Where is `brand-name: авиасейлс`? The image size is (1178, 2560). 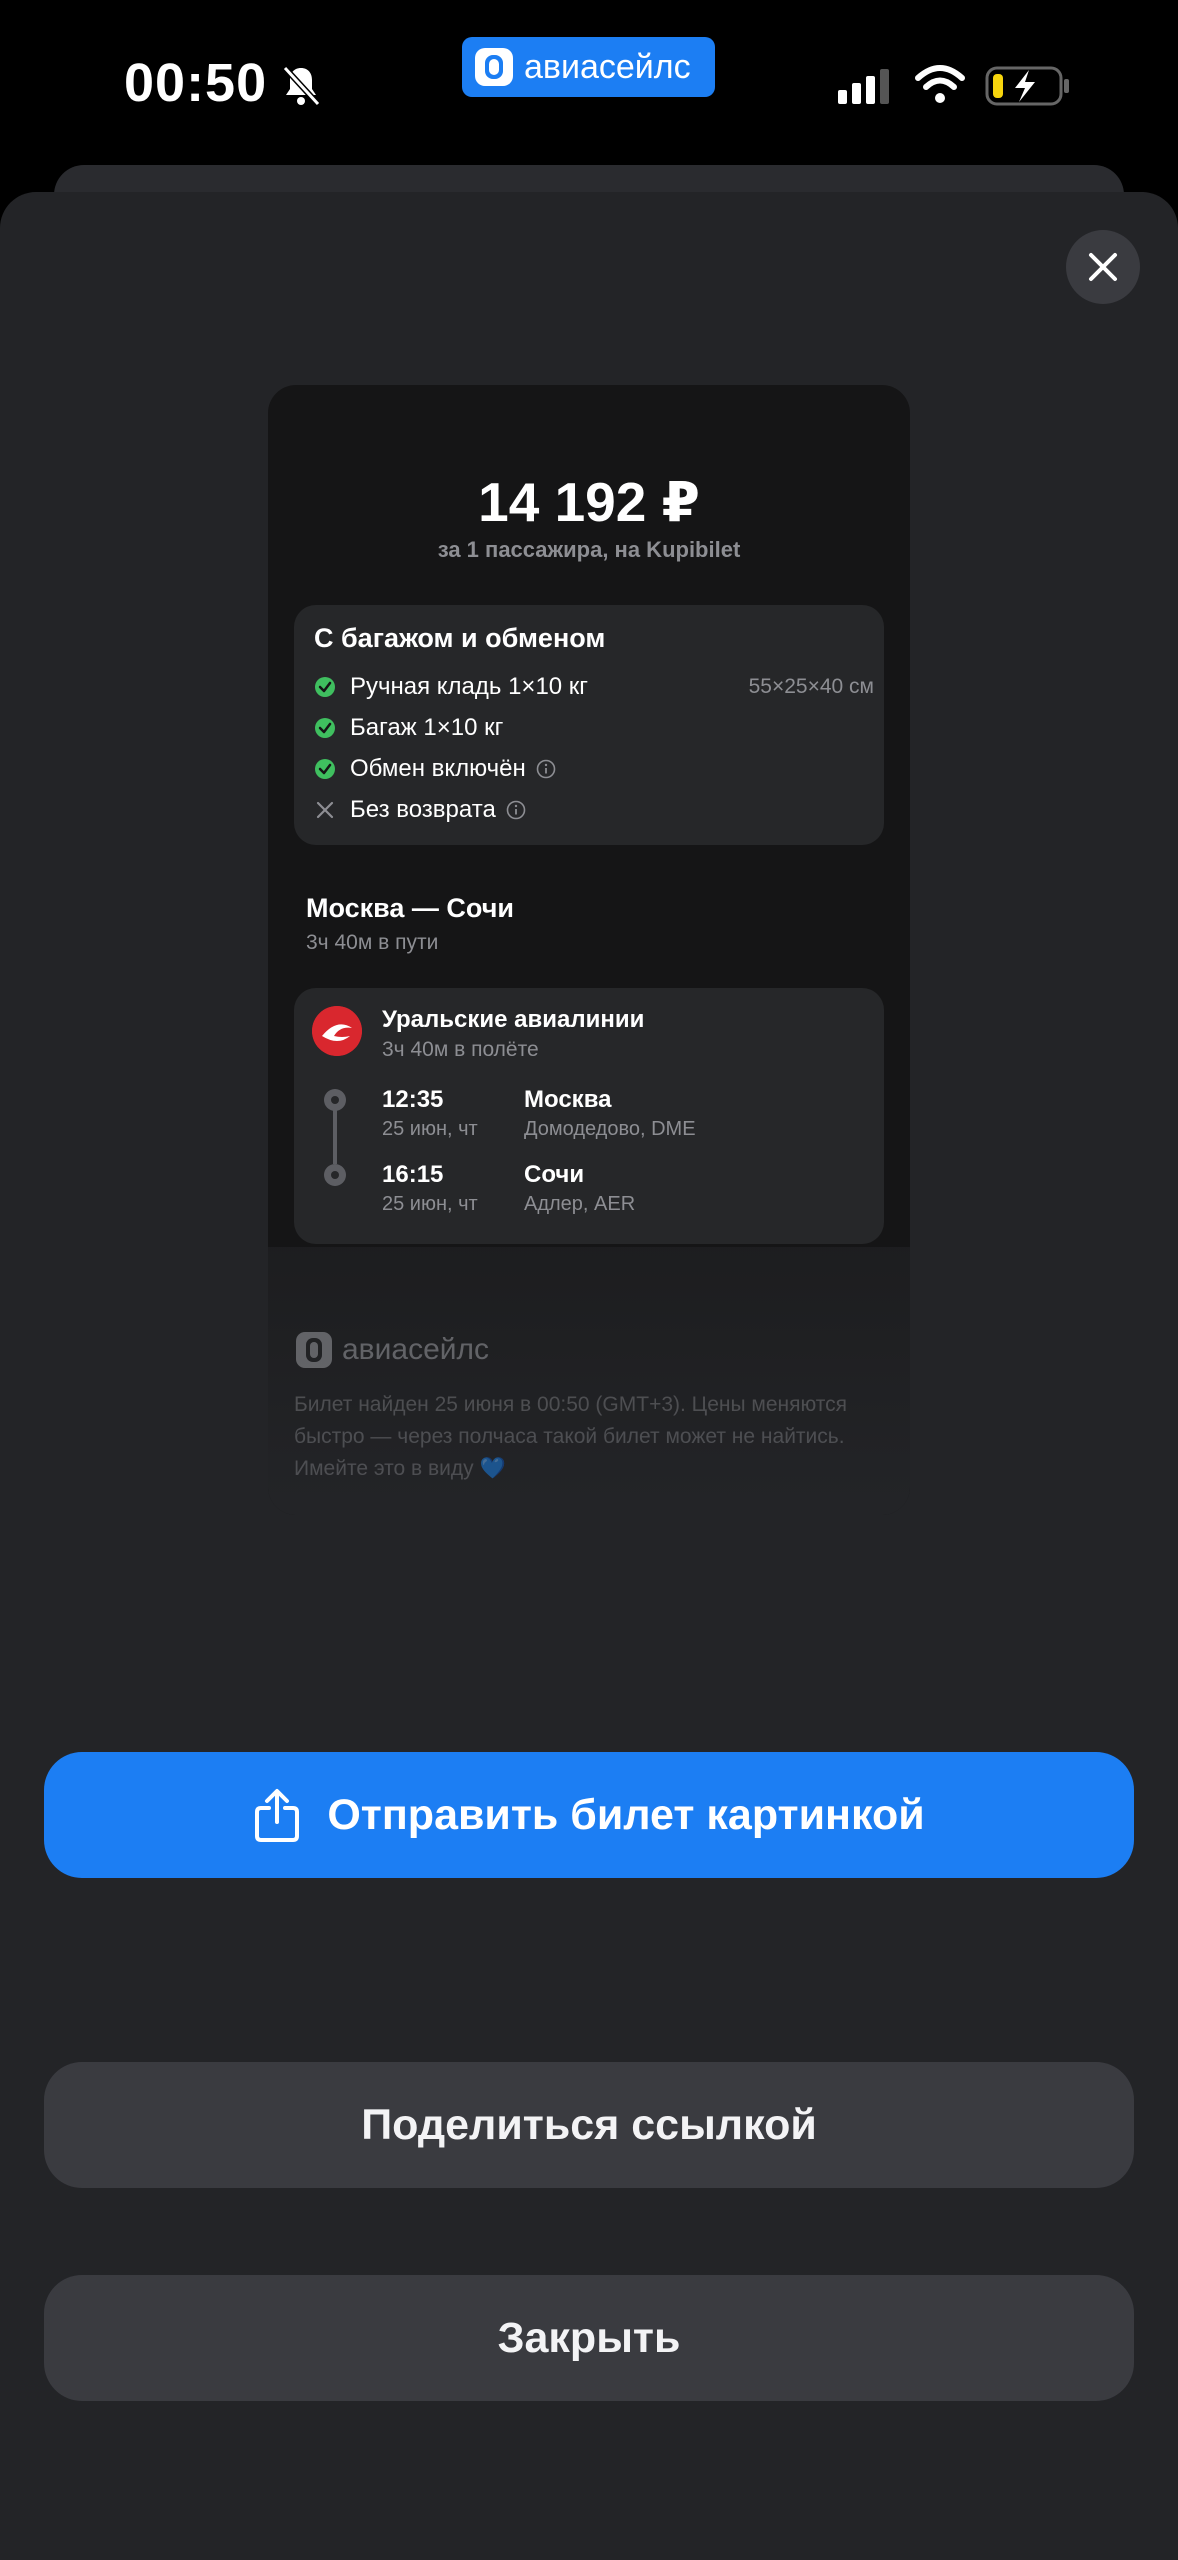
brand-name: авиасейлс is located at coordinates (416, 1349).